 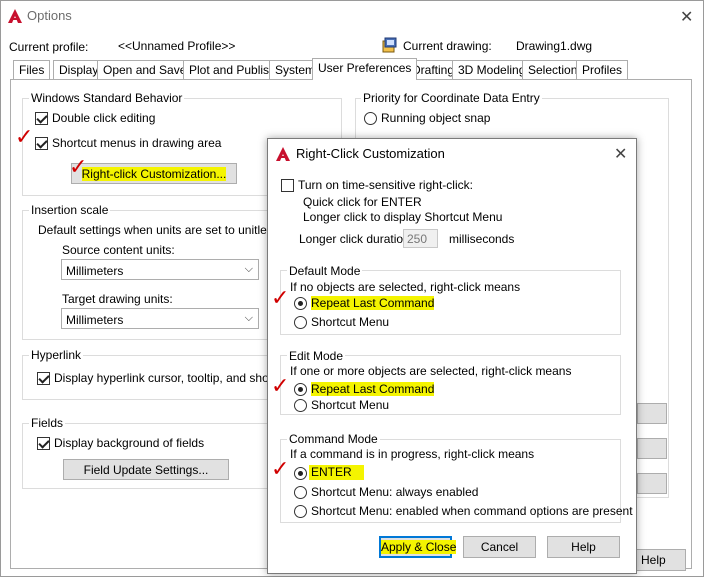 I want to click on quick-click-text: Quick click for ENTER, so click(x=362, y=202).